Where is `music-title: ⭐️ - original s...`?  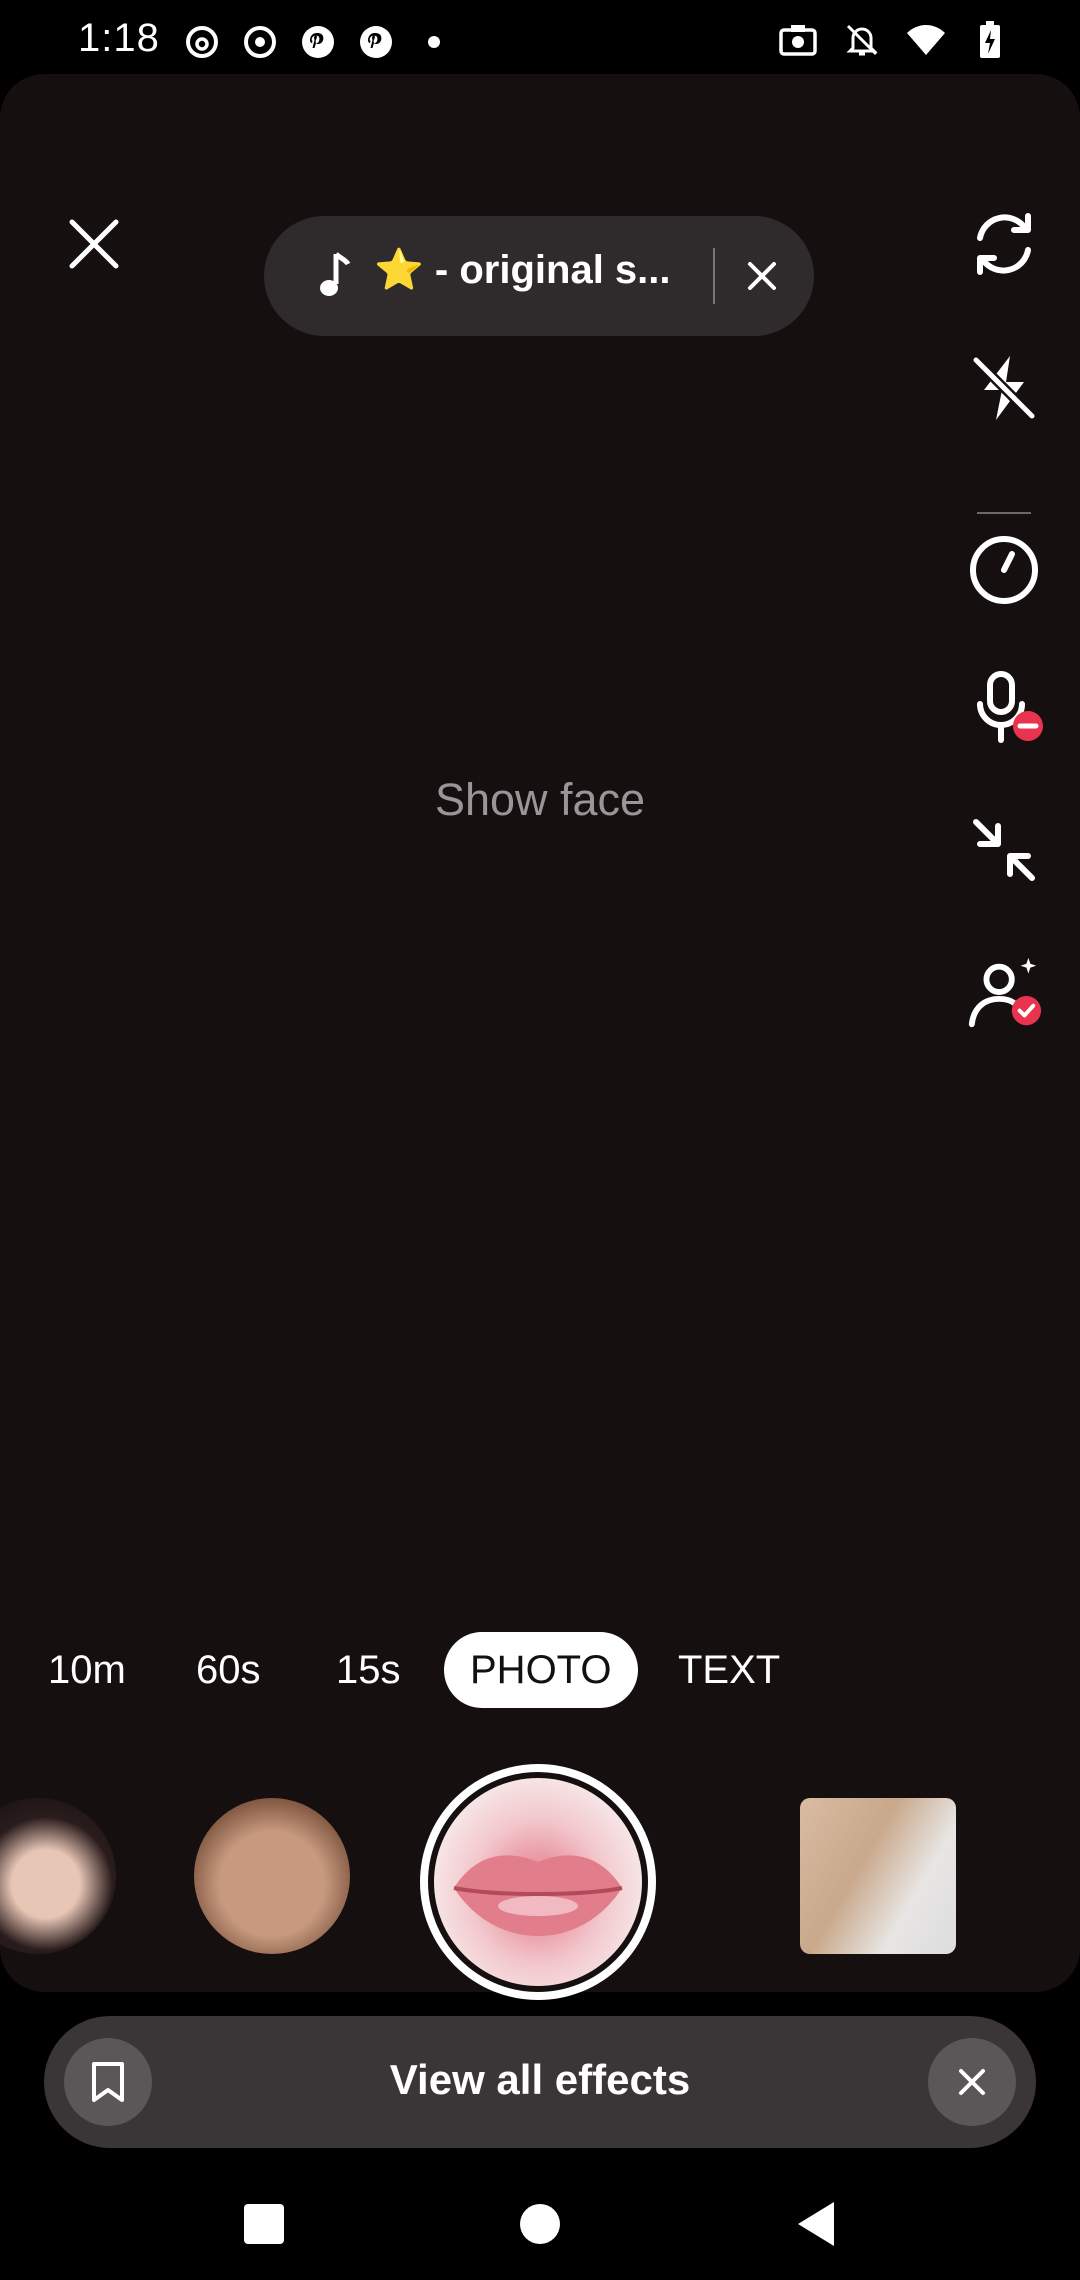
music-title: ⭐️ - original s... is located at coordinates (522, 270).